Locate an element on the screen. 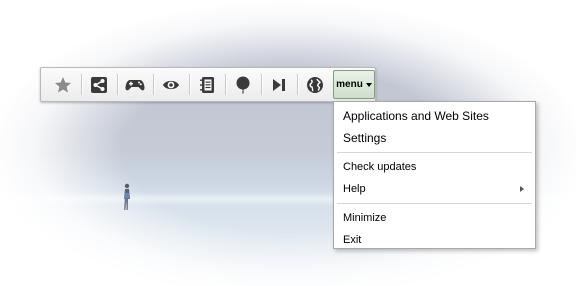 The image size is (576, 286). games-button is located at coordinates (135, 84).